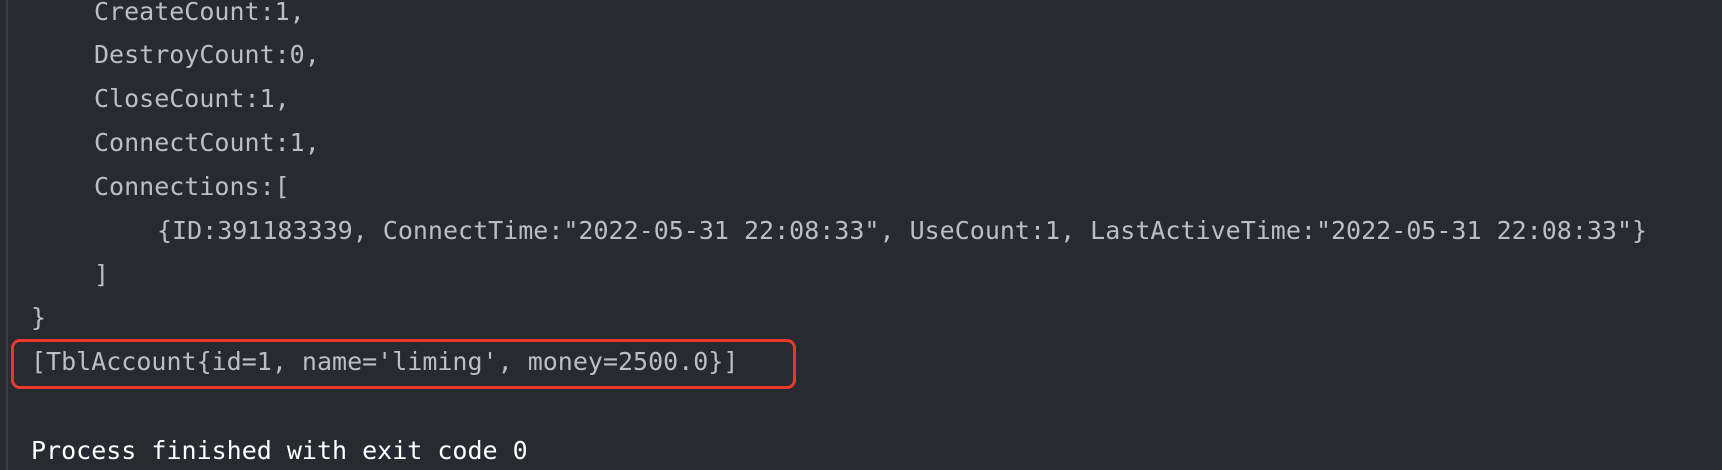  I want to click on console-line-process-finished: Process finished with exit code 0, so click(279, 450).